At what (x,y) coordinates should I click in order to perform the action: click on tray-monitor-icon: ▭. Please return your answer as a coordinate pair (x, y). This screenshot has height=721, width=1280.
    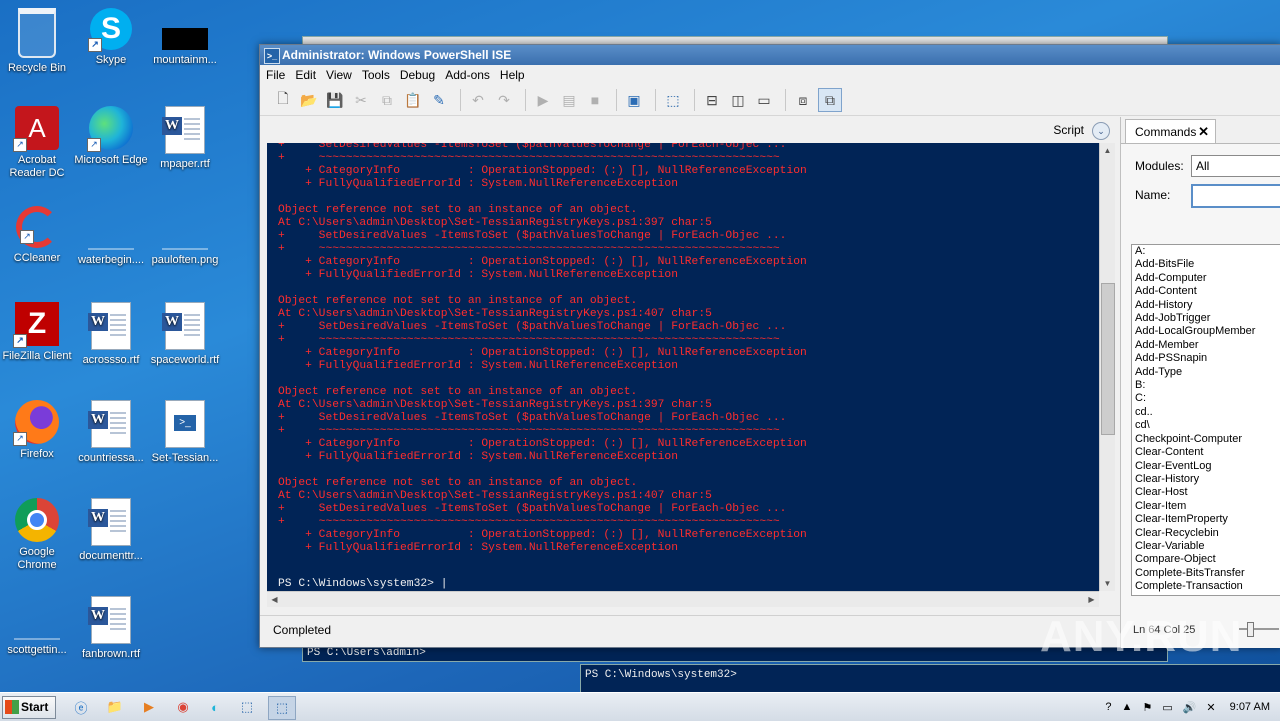
    Looking at the image, I should click on (1167, 707).